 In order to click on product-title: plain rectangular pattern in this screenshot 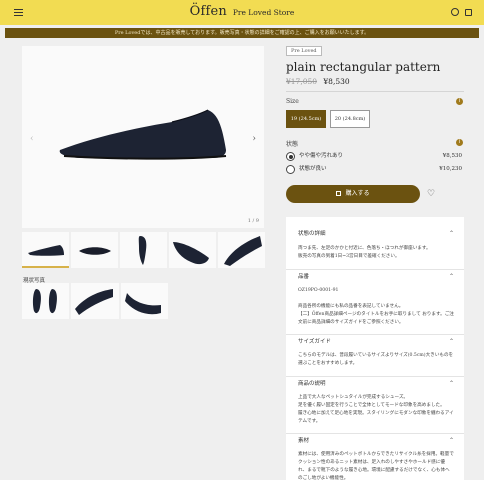, I will do `click(363, 67)`.